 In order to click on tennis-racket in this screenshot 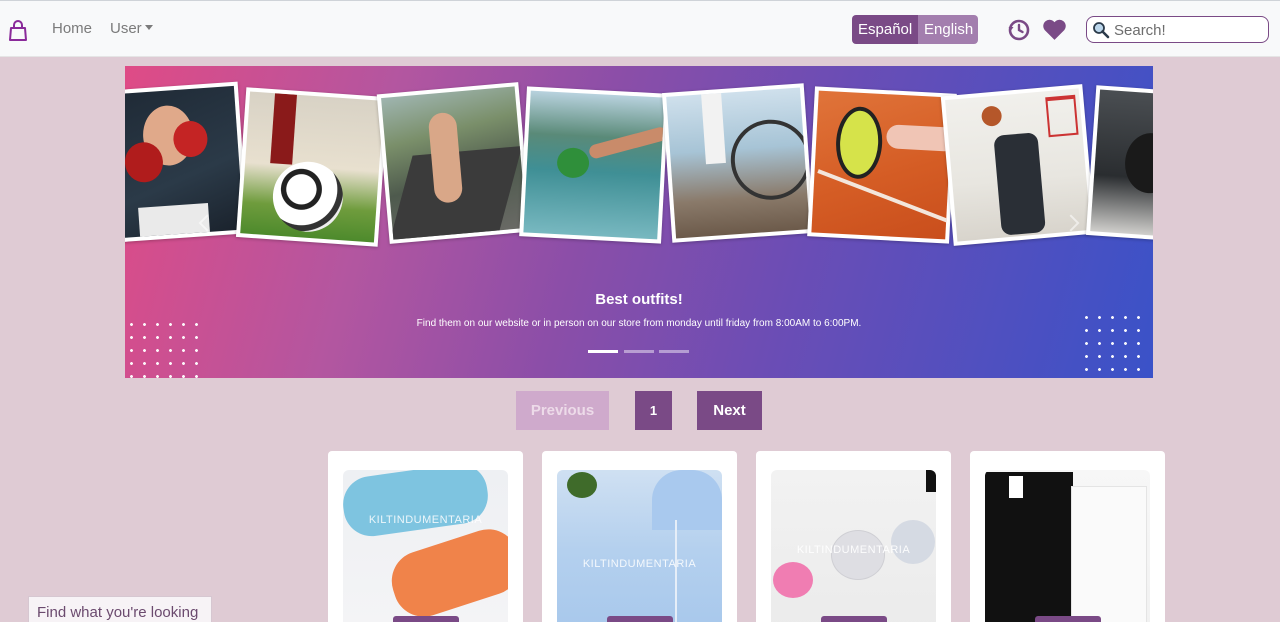, I will do `click(859, 142)`.